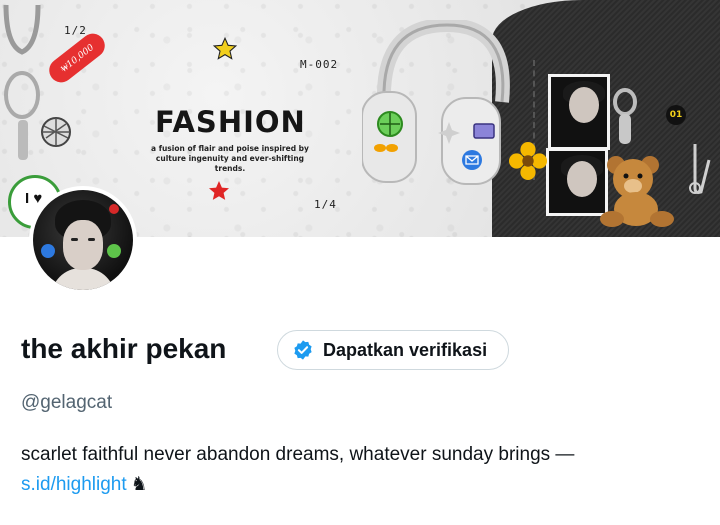 Image resolution: width=720 pixels, height=525 pixels. What do you see at coordinates (700, 169) in the screenshot?
I see `safety-pin-icon` at bounding box center [700, 169].